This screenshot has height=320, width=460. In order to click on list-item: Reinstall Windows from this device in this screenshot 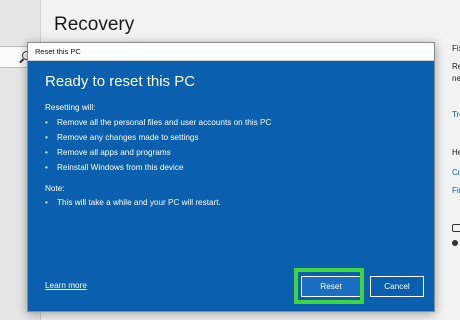, I will do `click(114, 167)`.